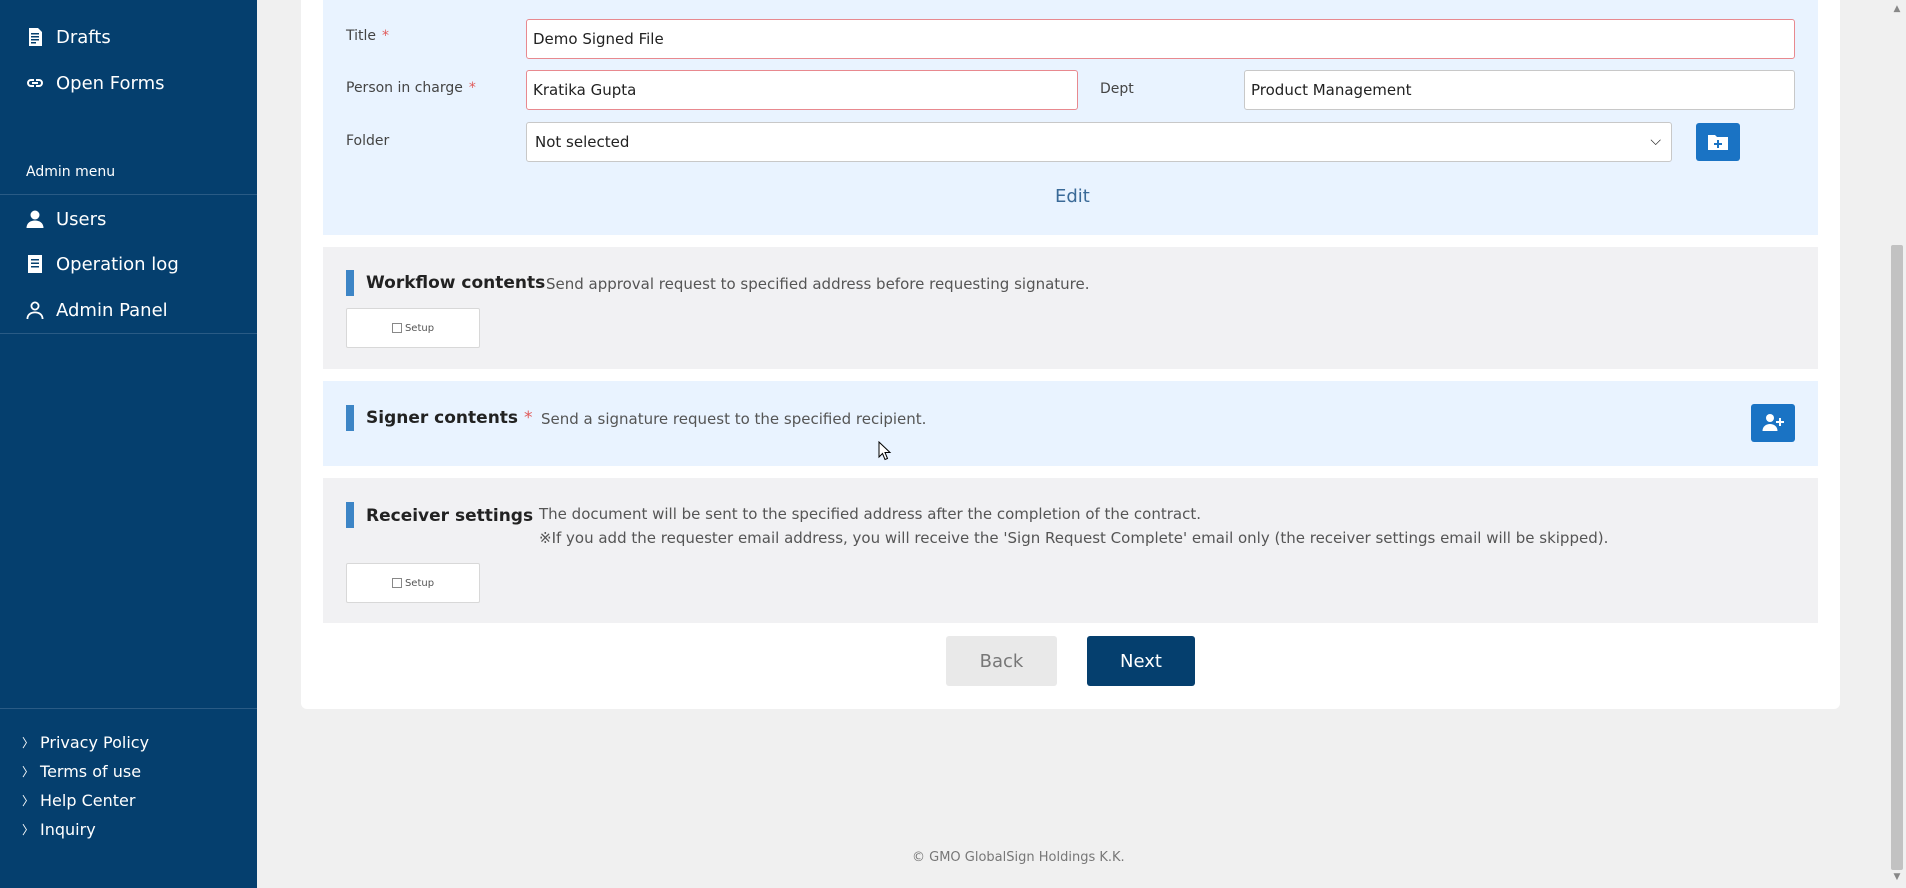 The image size is (1906, 888). What do you see at coordinates (35, 264) in the screenshot?
I see `log-icon` at bounding box center [35, 264].